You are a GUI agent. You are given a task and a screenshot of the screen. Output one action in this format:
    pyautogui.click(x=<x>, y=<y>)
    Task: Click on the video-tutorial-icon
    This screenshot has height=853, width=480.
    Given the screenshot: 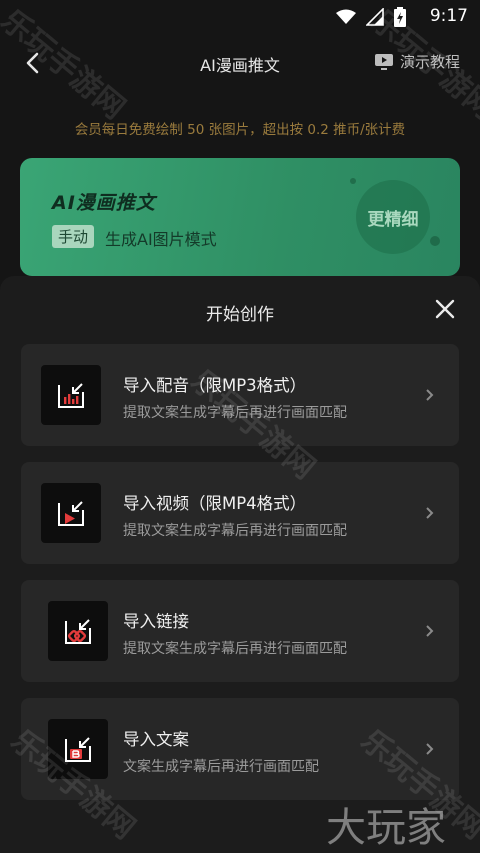 What is the action you would take?
    pyautogui.click(x=383, y=61)
    